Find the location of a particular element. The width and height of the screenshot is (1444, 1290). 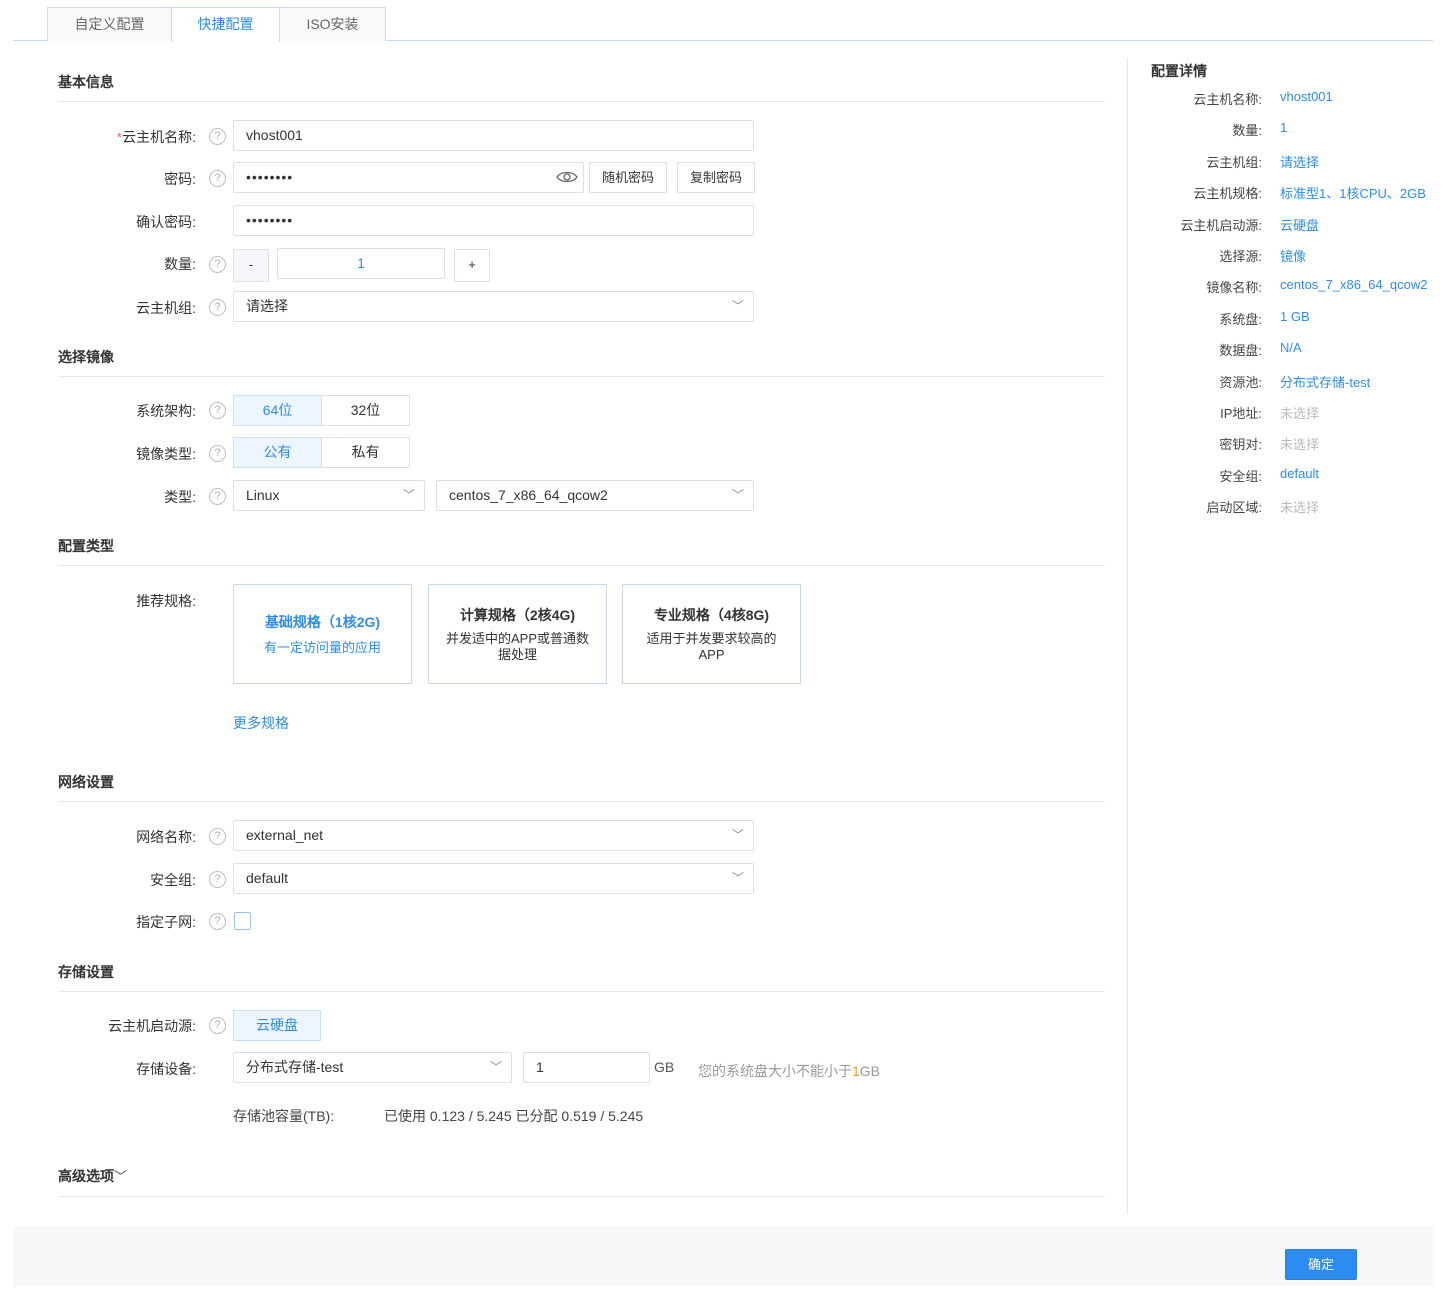

detail-key: 云主机规格: is located at coordinates (1227, 194).